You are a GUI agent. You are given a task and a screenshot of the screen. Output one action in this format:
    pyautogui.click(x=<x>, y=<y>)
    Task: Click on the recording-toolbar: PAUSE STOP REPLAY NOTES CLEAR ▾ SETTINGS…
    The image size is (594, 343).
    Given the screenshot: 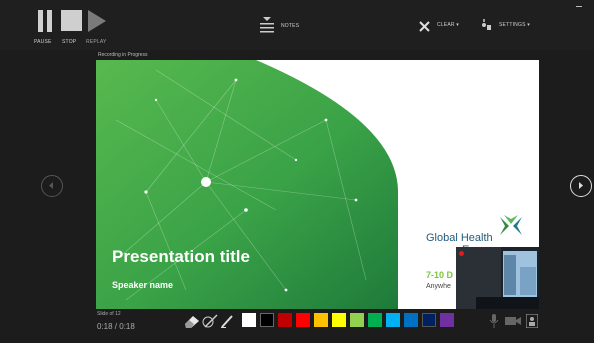 What is the action you would take?
    pyautogui.click(x=297, y=25)
    